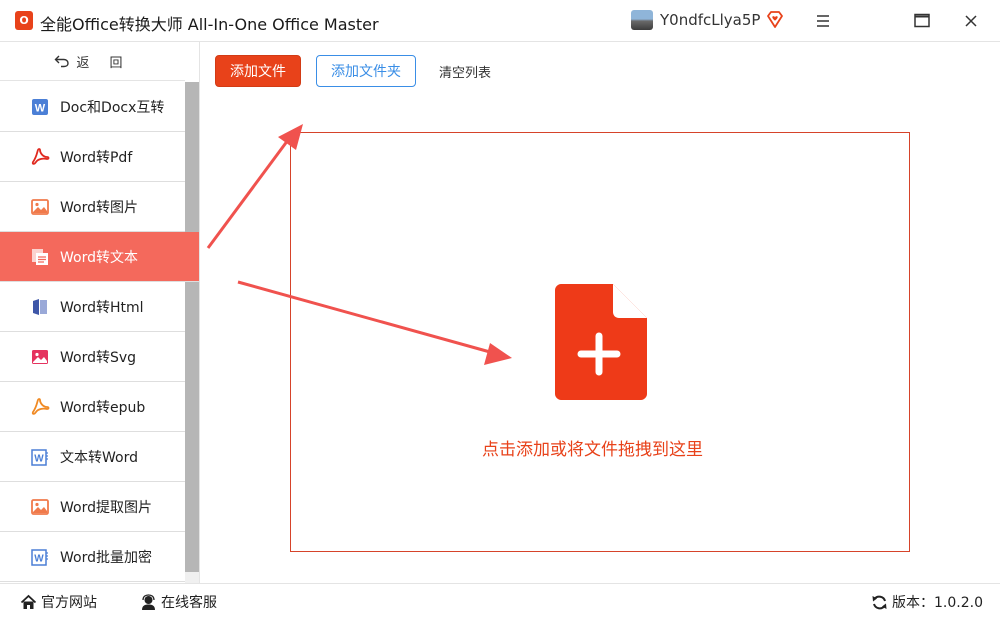 The image size is (1000, 617). Describe the element at coordinates (69, 603) in the screenshot. I see `official-site-label: 官方网站` at that location.